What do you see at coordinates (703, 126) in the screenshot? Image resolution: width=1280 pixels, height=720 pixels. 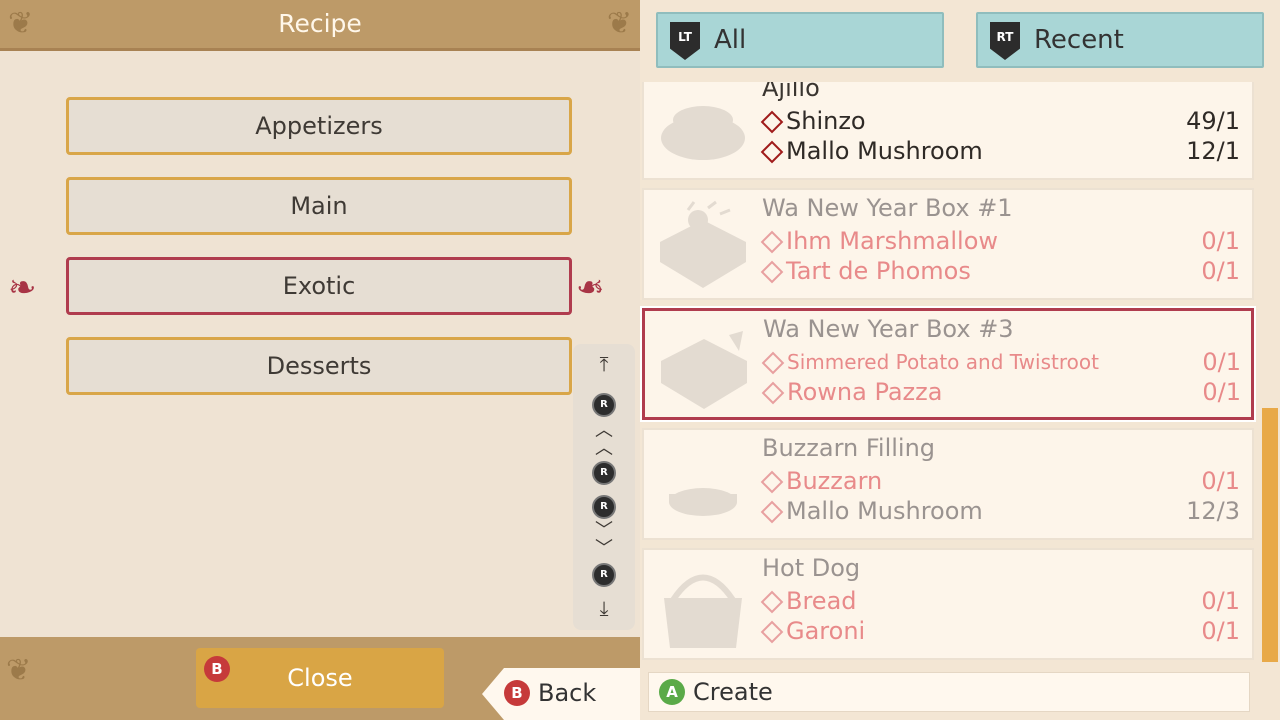 I see `bowl-icon` at bounding box center [703, 126].